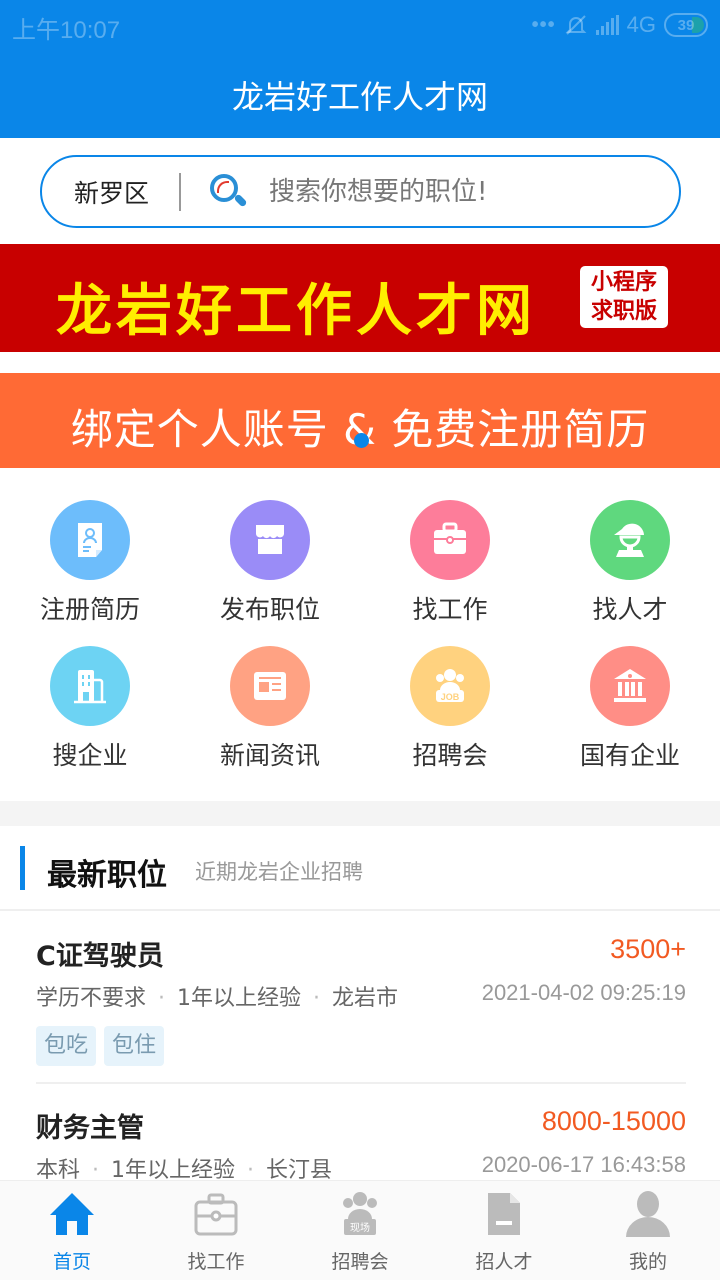 The height and width of the screenshot is (1280, 720). Describe the element at coordinates (647, 1262) in the screenshot. I see `nav-label: 我的` at that location.